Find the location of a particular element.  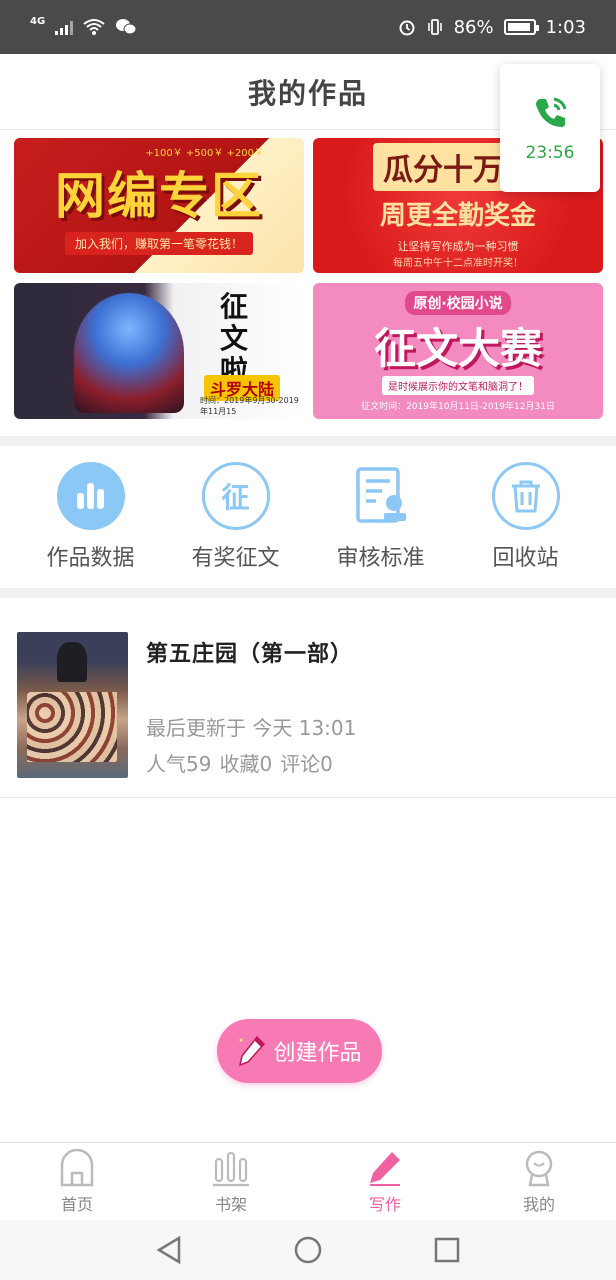

menu-work-data: 作品数据 is located at coordinates (91, 517).